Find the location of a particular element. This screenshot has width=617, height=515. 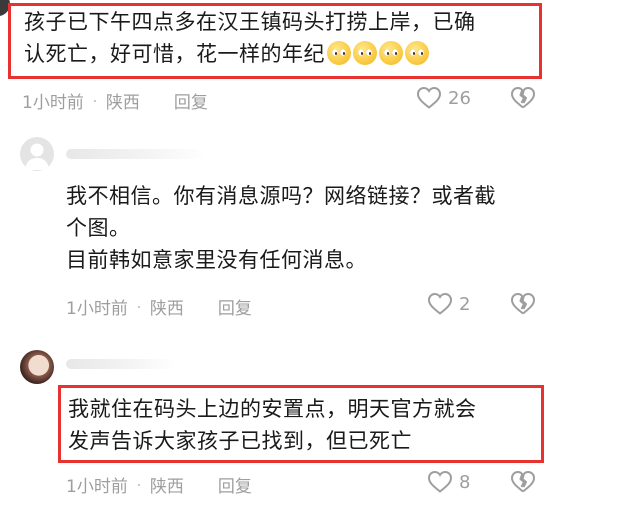

like-count: 26 is located at coordinates (459, 98).